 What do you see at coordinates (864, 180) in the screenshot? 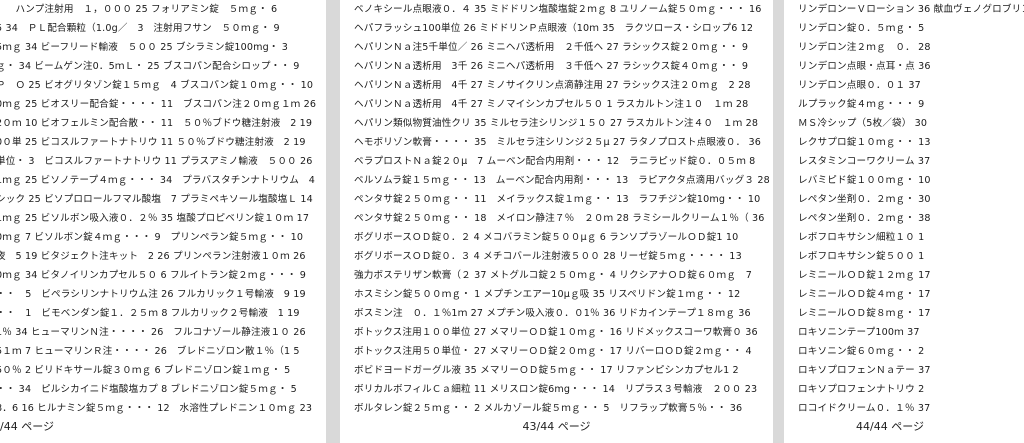
I see `index-entry: レバミピド錠１００ｍｇ・ 10` at bounding box center [864, 180].